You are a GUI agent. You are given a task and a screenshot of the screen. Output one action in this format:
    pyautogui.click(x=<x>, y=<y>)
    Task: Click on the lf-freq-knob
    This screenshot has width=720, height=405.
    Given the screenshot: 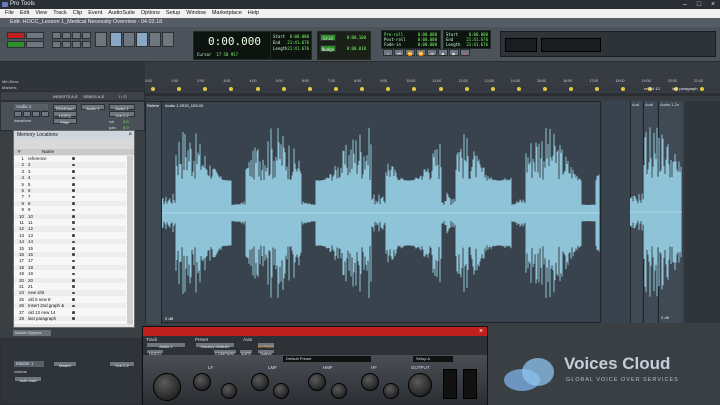 What is the action you would take?
    pyautogui.click(x=229, y=391)
    